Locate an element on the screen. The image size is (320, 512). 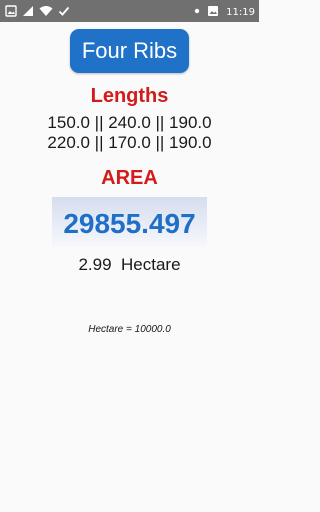
area-value: 29855.497 is located at coordinates (129, 223).